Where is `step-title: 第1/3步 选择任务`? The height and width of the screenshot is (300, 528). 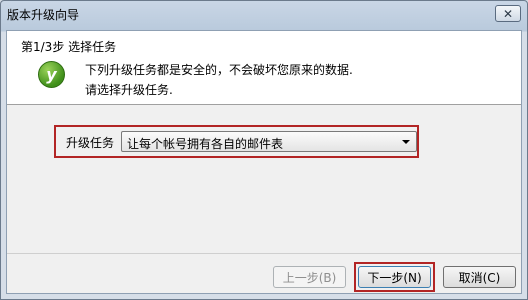
step-title: 第1/3步 选择任务 is located at coordinates (69, 47).